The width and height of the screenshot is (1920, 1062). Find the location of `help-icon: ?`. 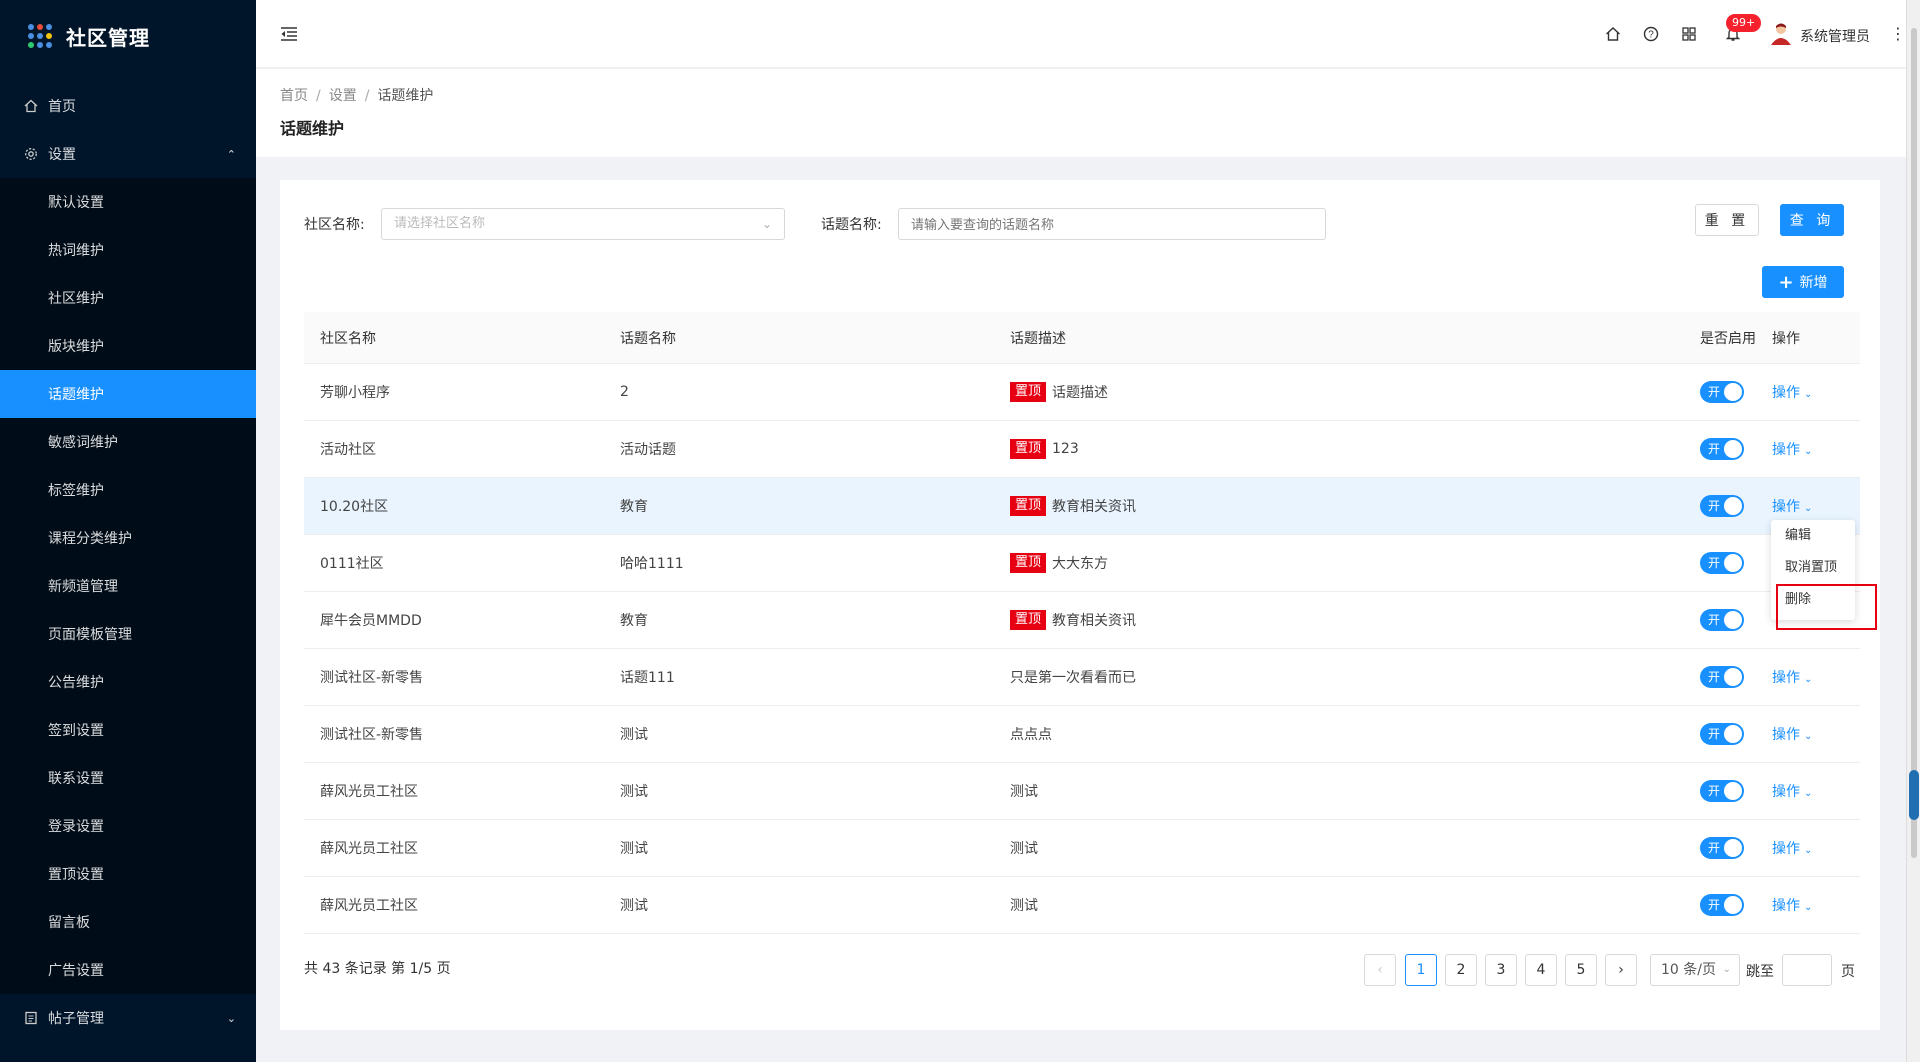

help-icon: ? is located at coordinates (1651, 34).